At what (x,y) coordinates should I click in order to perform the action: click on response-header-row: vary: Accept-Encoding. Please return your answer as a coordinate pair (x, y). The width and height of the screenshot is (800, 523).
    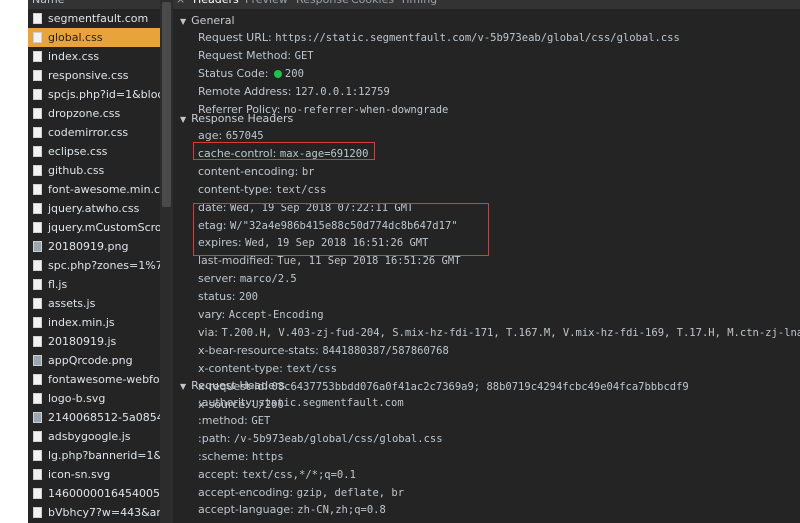
    Looking at the image, I should click on (261, 315).